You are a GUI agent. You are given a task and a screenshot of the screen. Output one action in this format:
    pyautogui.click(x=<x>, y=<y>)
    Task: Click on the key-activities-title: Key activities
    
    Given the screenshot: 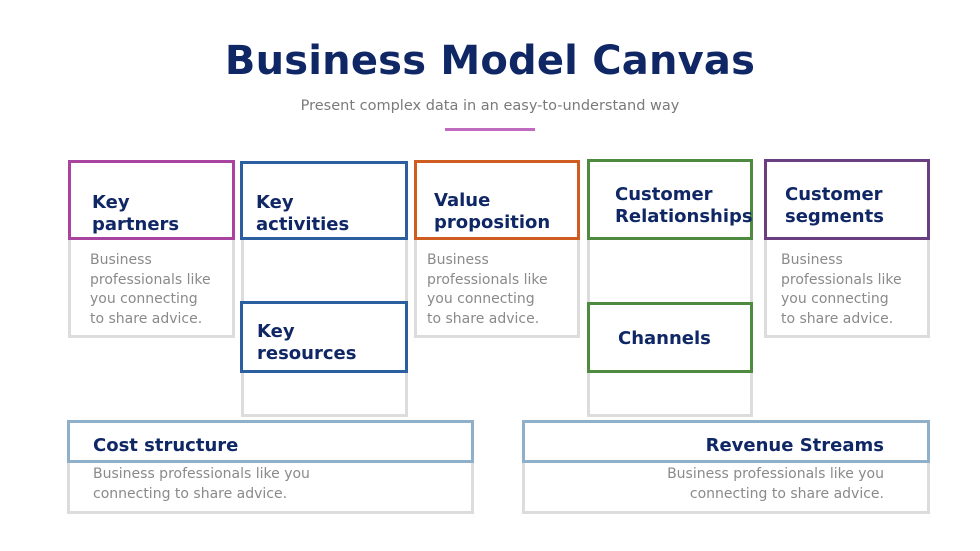 What is the action you would take?
    pyautogui.click(x=303, y=213)
    